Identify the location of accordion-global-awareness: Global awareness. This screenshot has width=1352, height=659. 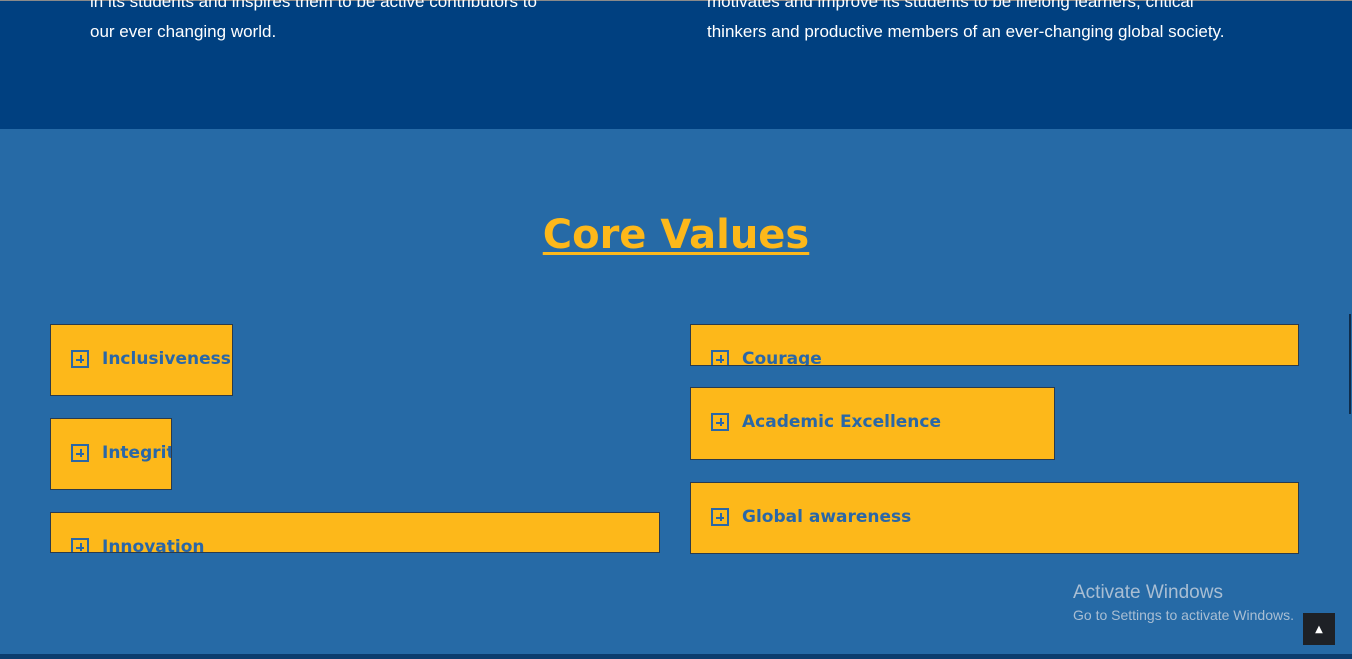
(994, 518).